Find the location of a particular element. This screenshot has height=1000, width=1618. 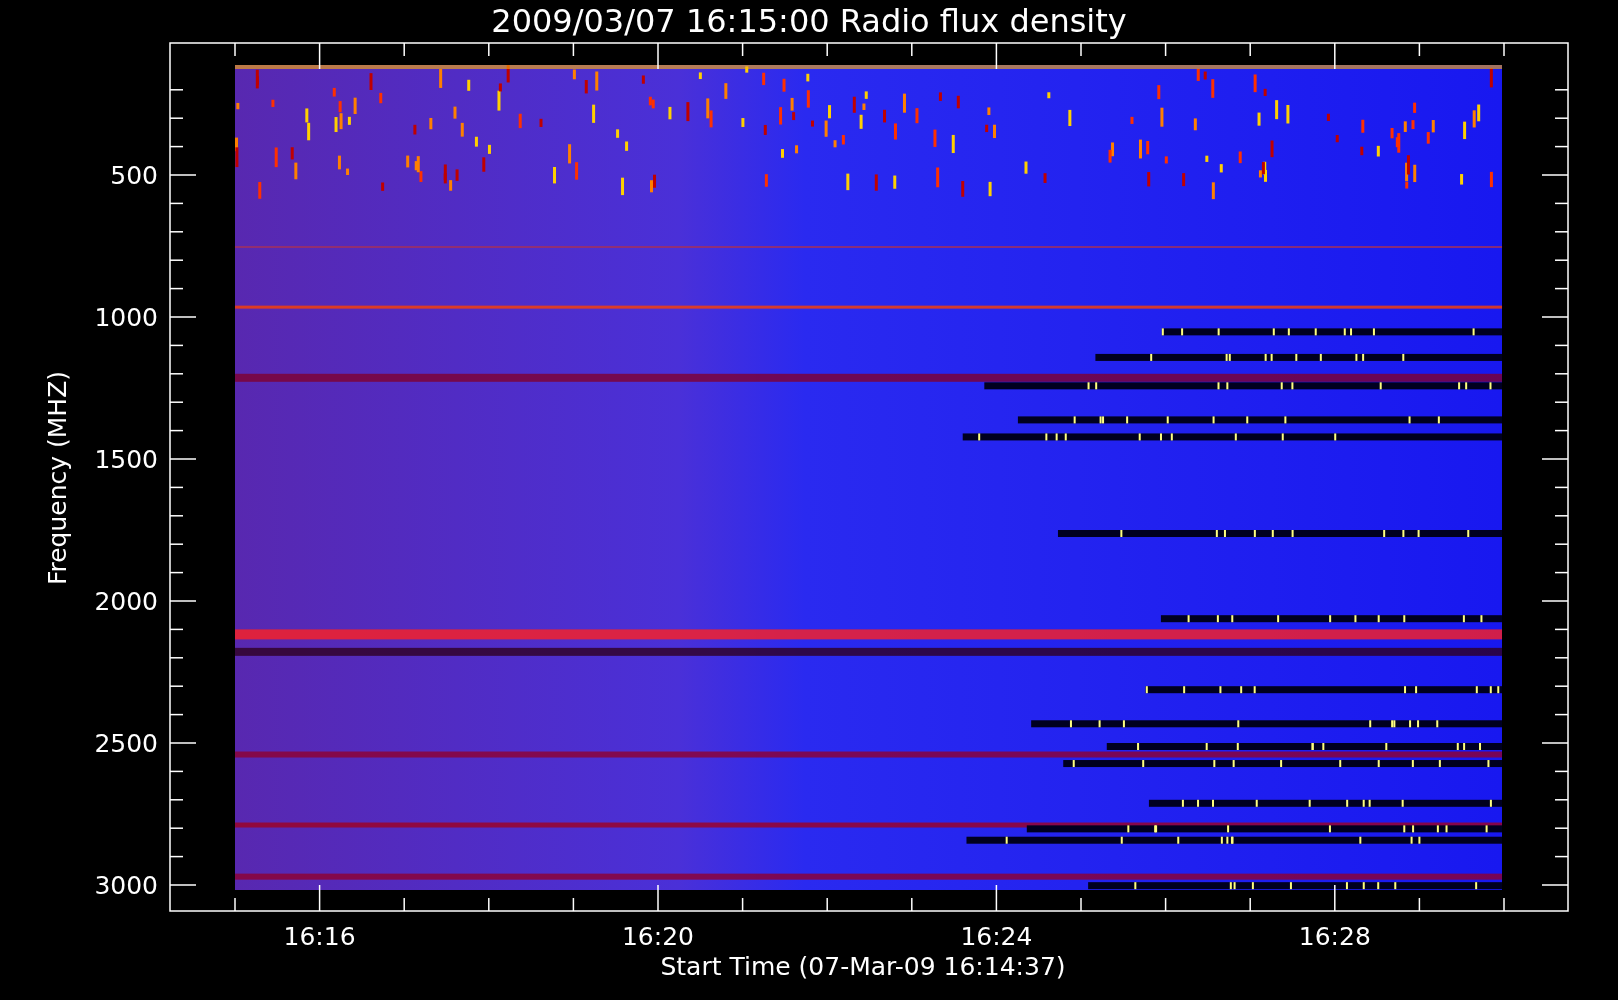

chart-title: 2009/03/07 16:15:00 Radio flux density is located at coordinates (809, 21).